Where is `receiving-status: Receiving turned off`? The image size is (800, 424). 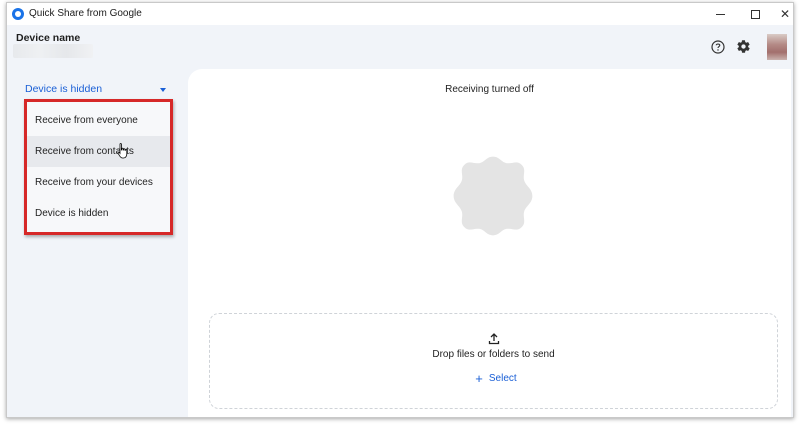 receiving-status: Receiving turned off is located at coordinates (489, 89).